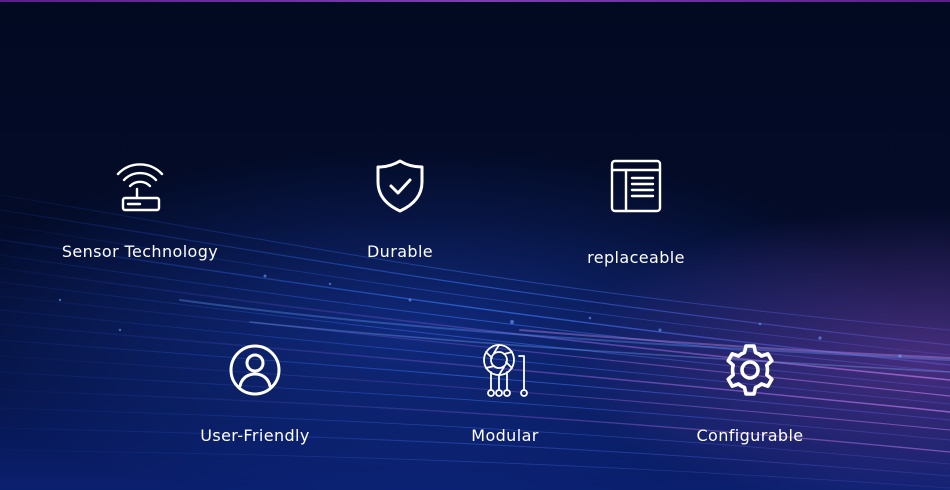 This screenshot has height=490, width=950. I want to click on feature-sensor-technology: Sensor Technology, so click(140, 210).